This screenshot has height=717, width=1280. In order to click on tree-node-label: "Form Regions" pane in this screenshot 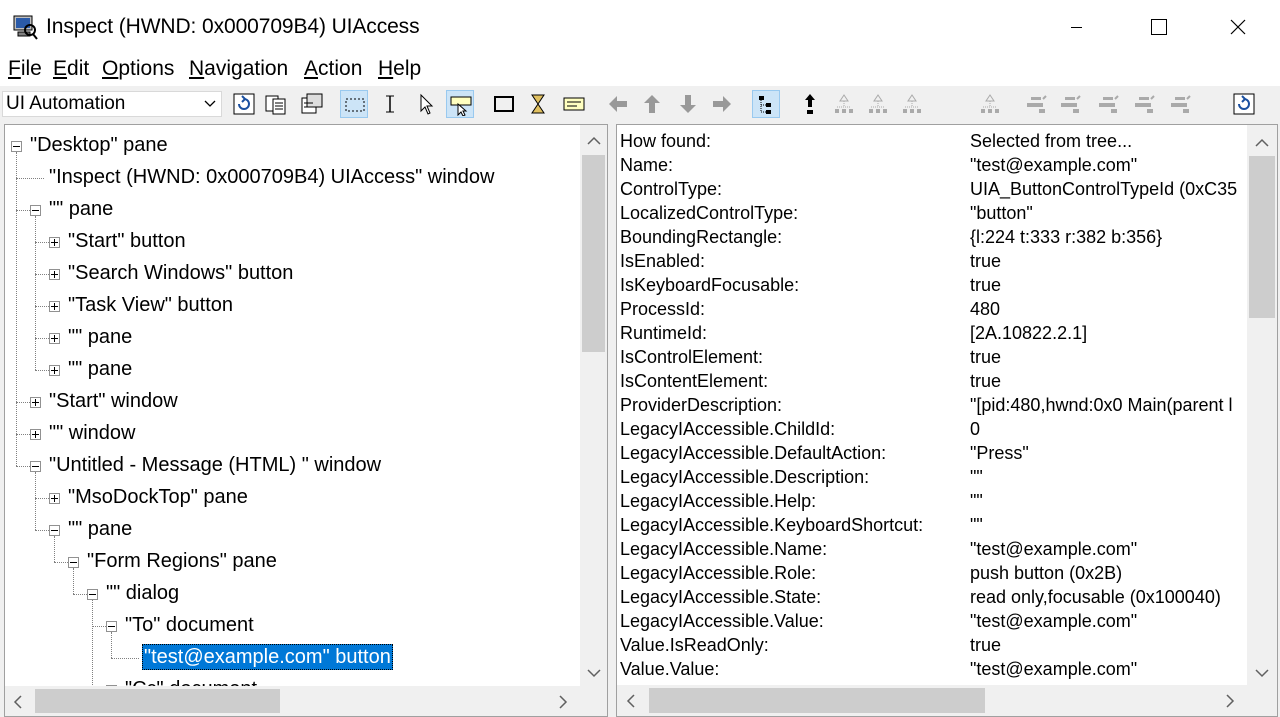, I will do `click(182, 561)`.